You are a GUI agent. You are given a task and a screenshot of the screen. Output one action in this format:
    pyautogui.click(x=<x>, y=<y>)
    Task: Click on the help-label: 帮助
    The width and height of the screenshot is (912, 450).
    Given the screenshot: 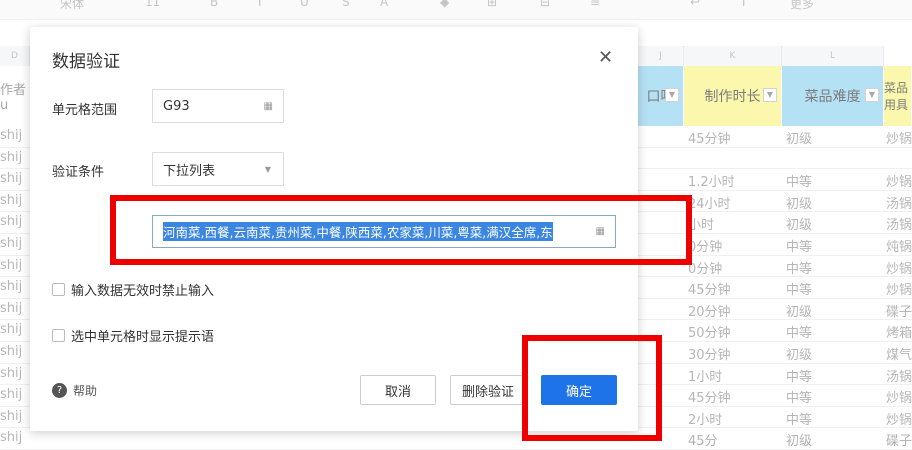 What is the action you would take?
    pyautogui.click(x=85, y=391)
    